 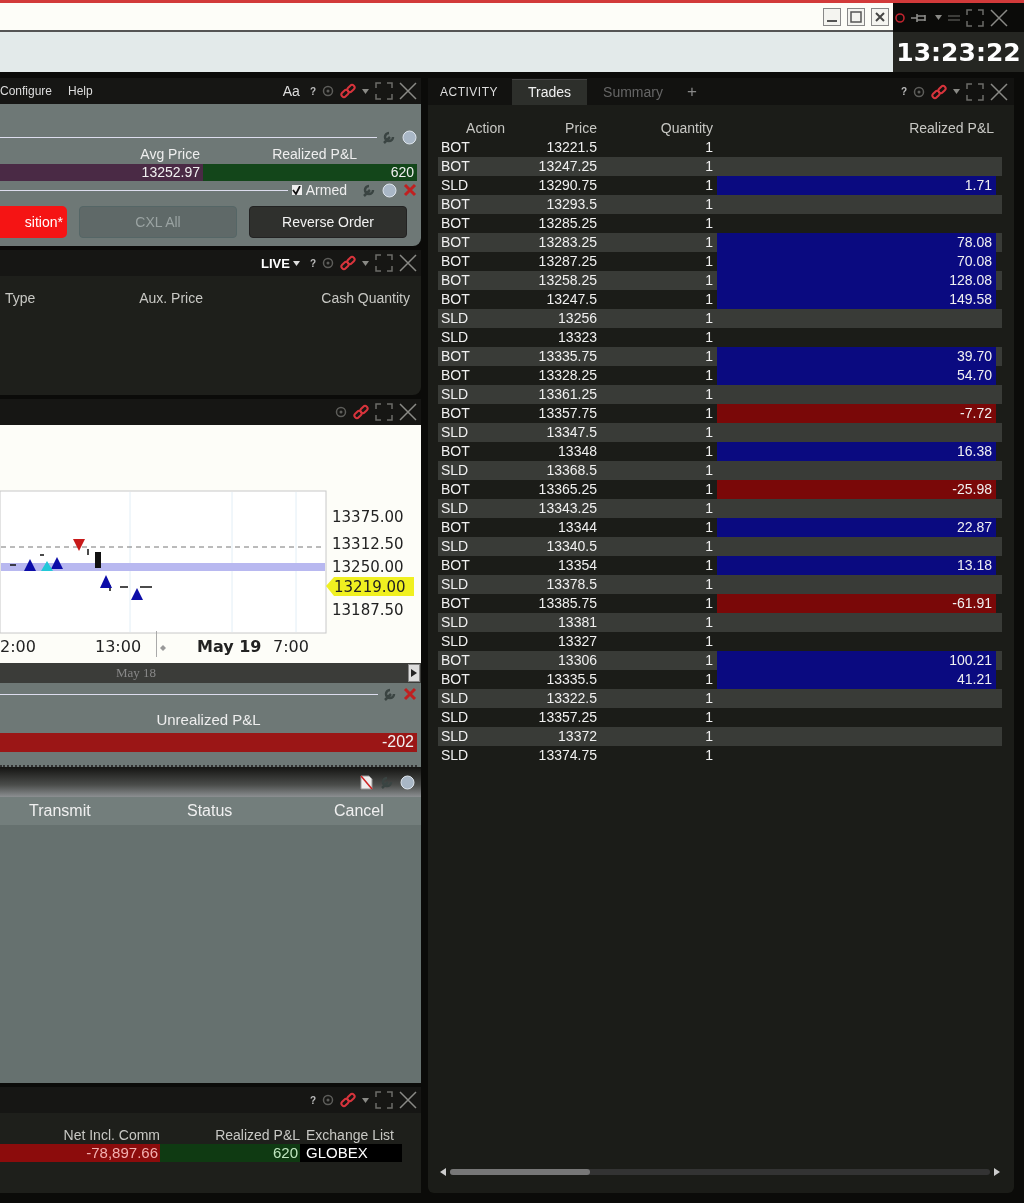 What do you see at coordinates (567, 489) in the screenshot?
I see `table-cell-text: 13365.25` at bounding box center [567, 489].